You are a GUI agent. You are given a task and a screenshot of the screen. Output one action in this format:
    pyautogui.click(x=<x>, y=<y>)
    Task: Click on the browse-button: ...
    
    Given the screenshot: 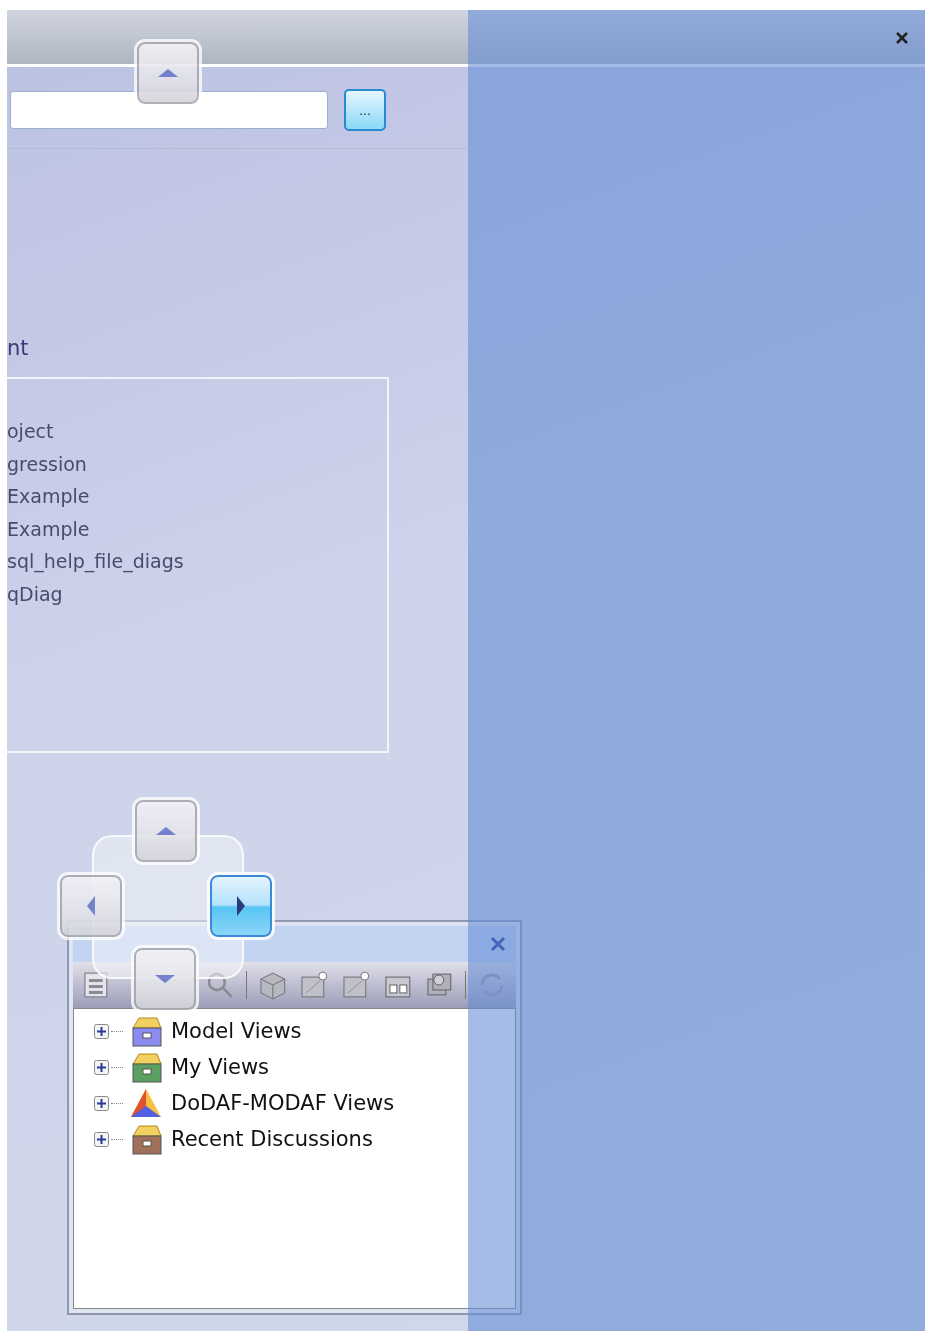 What is the action you would take?
    pyautogui.click(x=365, y=110)
    